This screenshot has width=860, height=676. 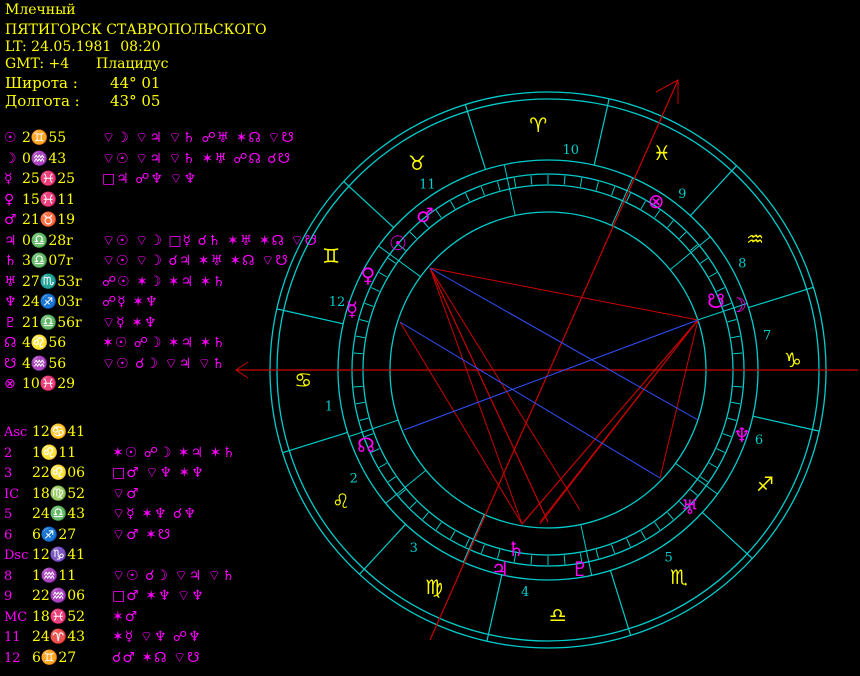 What do you see at coordinates (738, 305) in the screenshot?
I see `moon-glyph: ☽` at bounding box center [738, 305].